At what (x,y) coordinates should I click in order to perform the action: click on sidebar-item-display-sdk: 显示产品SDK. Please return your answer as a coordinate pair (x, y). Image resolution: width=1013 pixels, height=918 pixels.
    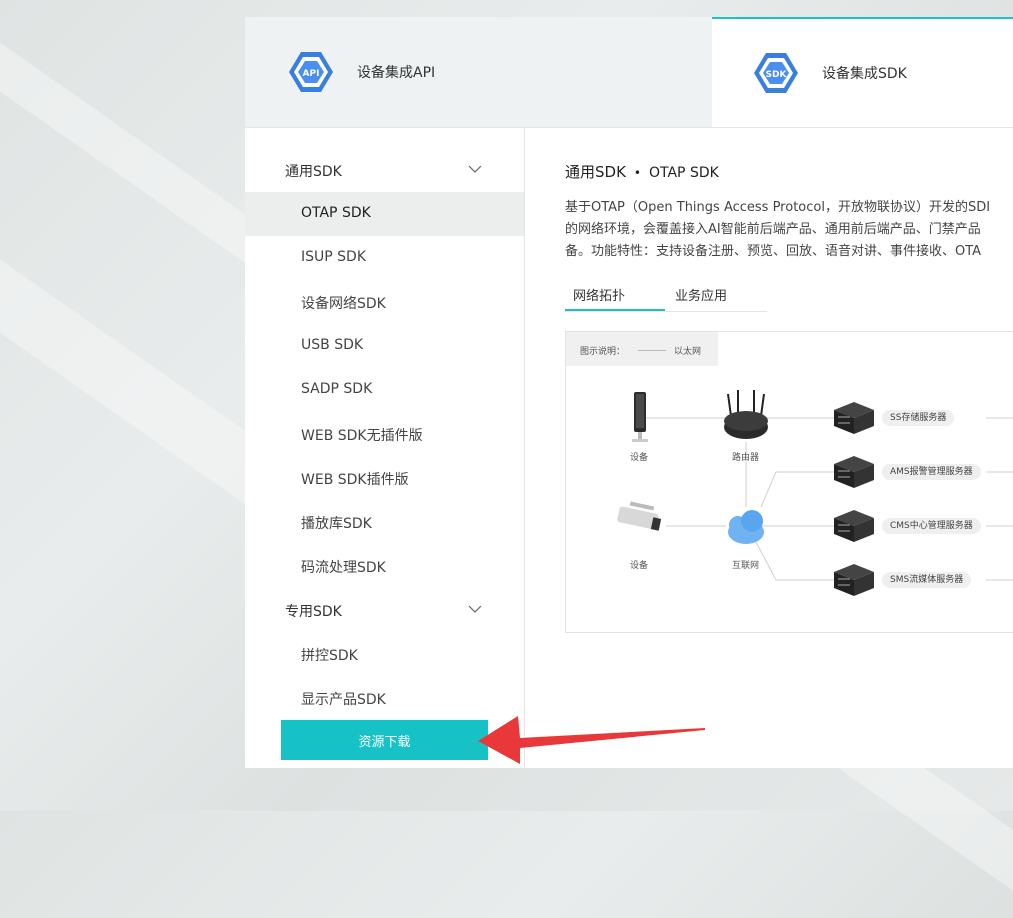
    Looking at the image, I should click on (384, 698).